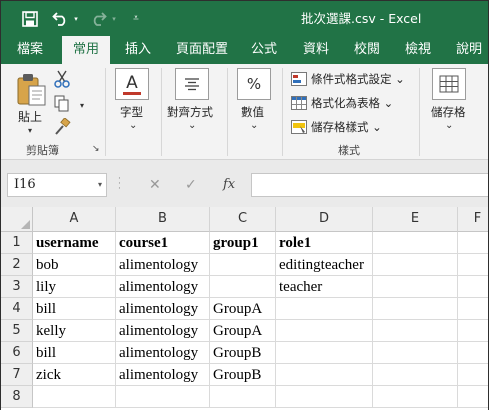 The width and height of the screenshot is (489, 410). Describe the element at coordinates (138, 50) in the screenshot. I see `tab-insert: 插入` at that location.